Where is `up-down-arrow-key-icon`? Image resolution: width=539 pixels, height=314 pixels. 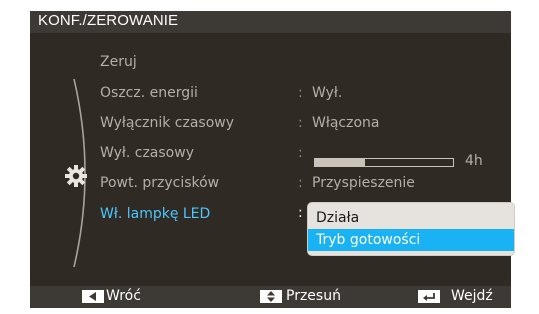 up-down-arrow-key-icon is located at coordinates (271, 296).